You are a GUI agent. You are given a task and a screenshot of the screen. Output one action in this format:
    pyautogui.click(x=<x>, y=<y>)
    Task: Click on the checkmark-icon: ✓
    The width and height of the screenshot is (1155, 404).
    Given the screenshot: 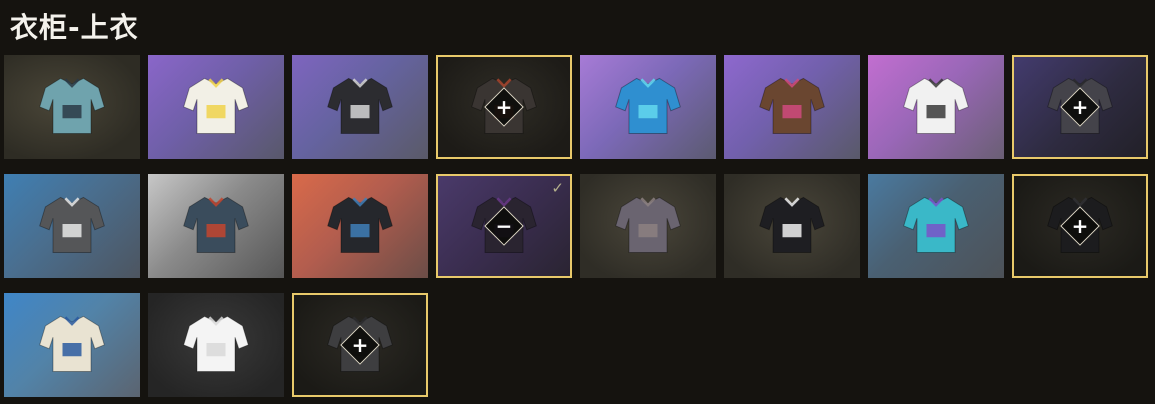 What is the action you would take?
    pyautogui.click(x=557, y=188)
    